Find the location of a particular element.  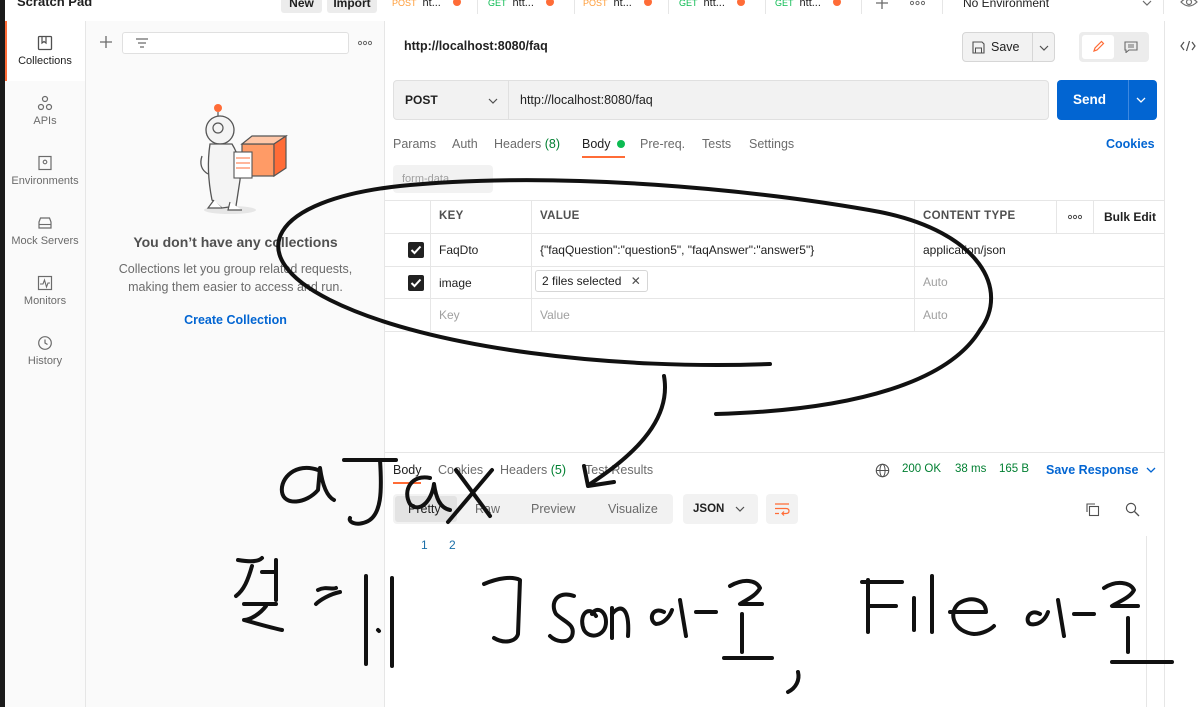

nav-item-environments: Environments is located at coordinates (45, 171).